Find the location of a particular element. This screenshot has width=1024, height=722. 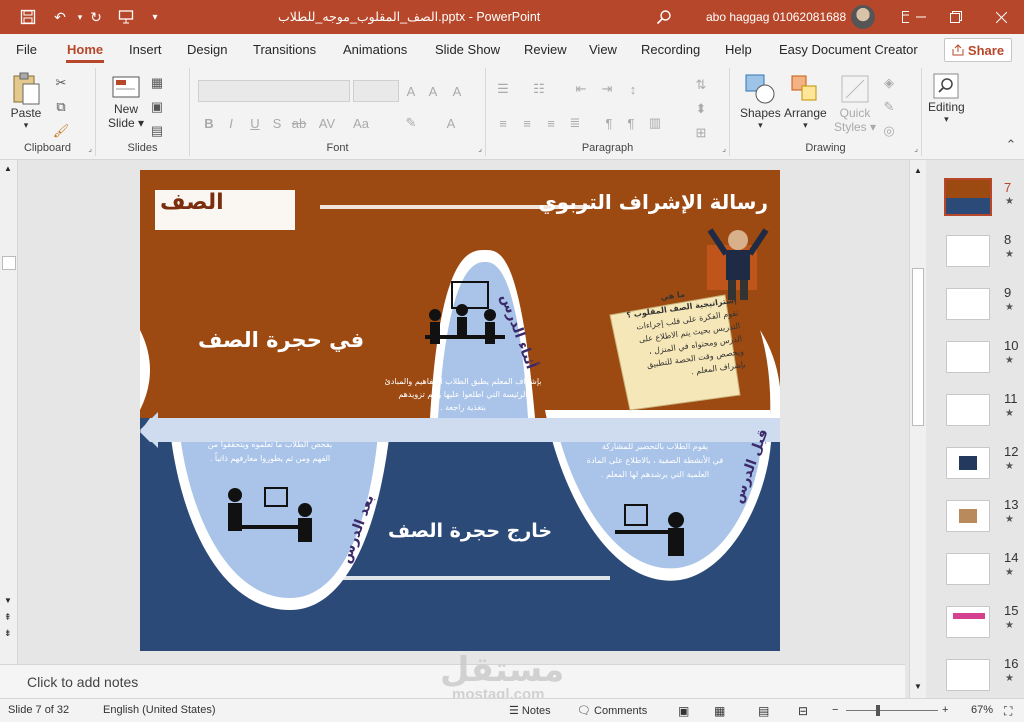

comments-toggle: 🗨 Comments is located at coordinates (612, 710).